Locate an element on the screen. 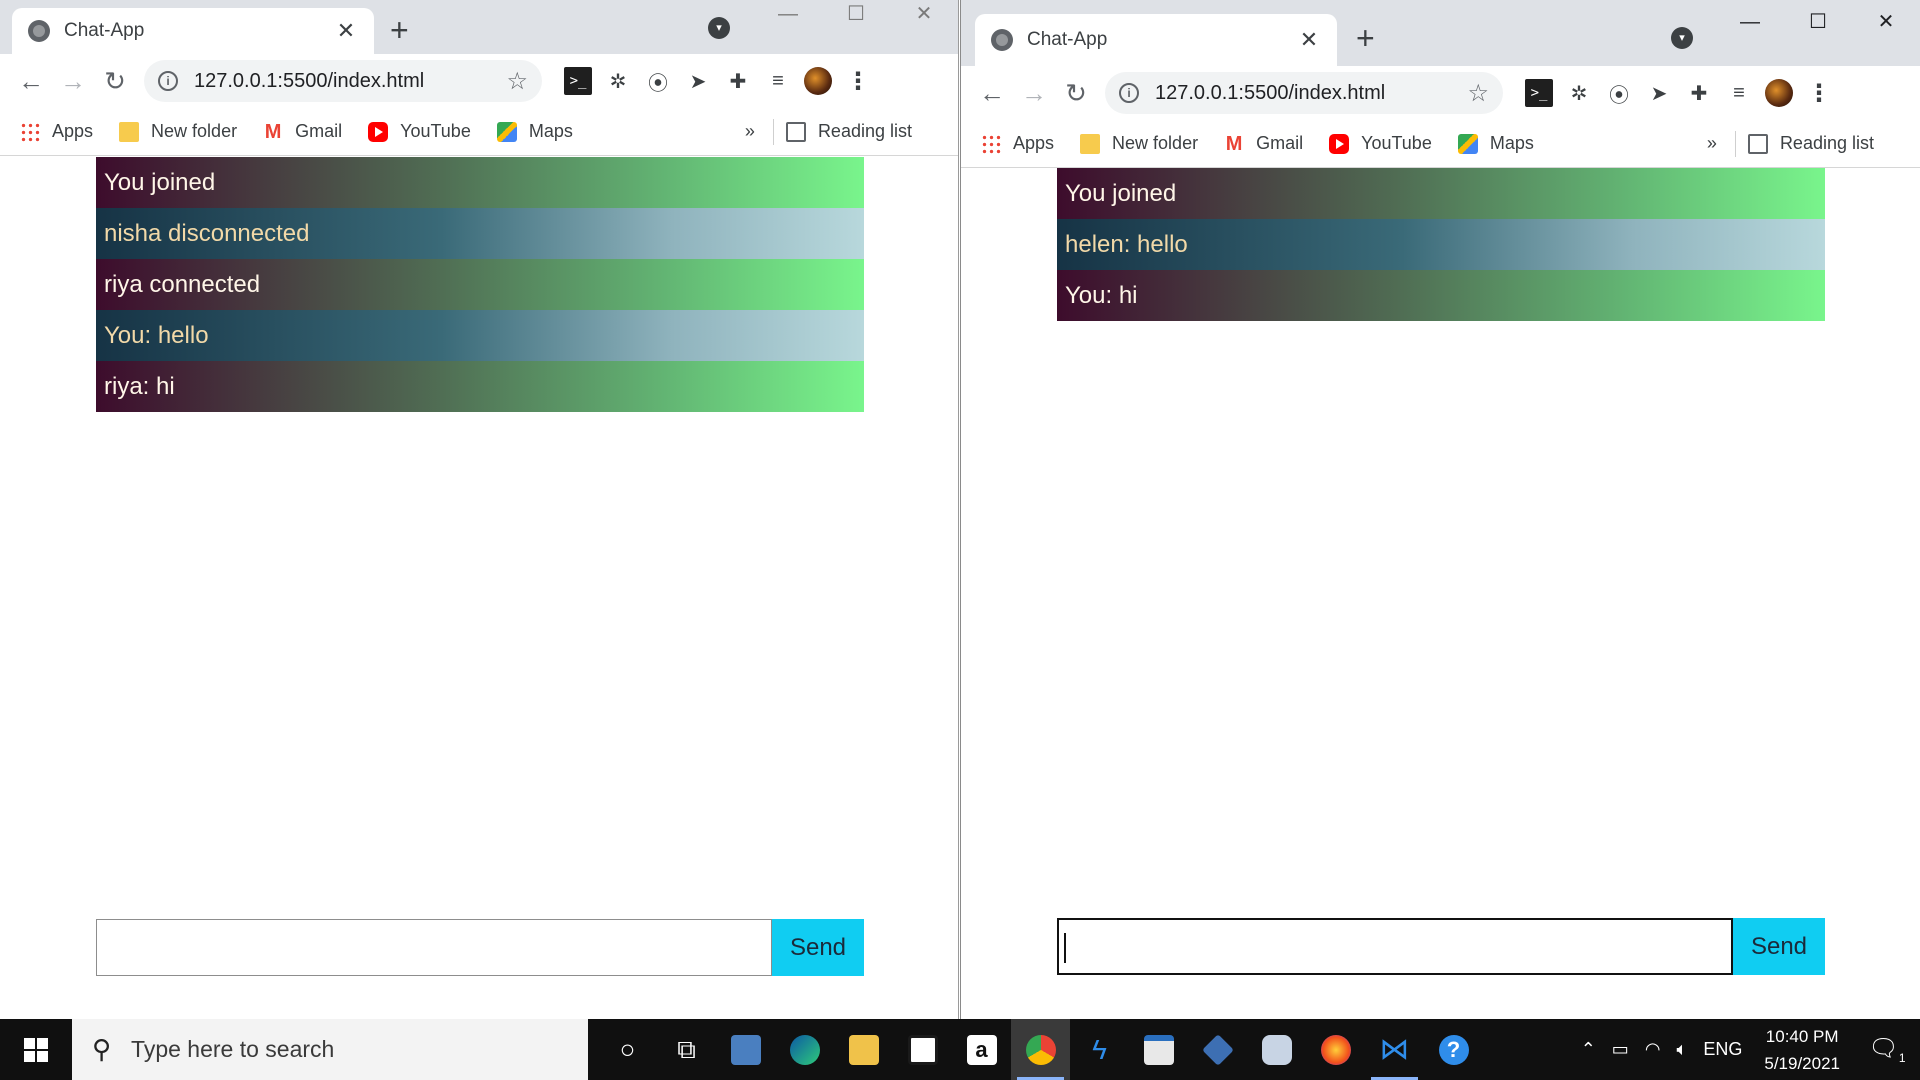  start-button is located at coordinates (36, 1049).